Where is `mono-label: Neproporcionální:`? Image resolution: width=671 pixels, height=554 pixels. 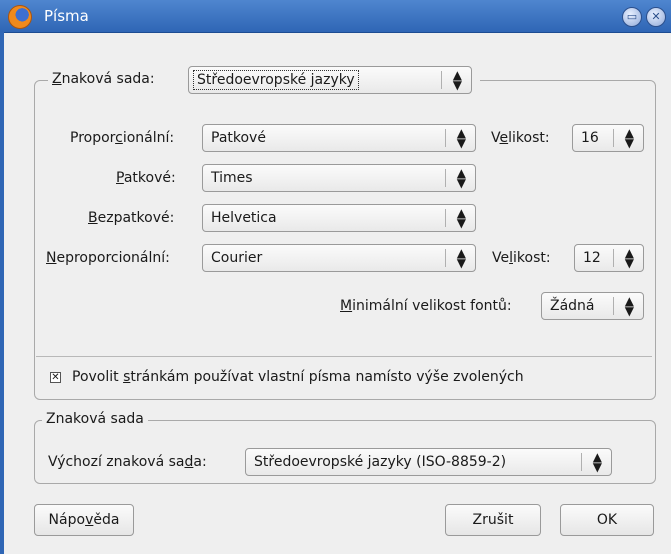
mono-label: Neproporcionální: is located at coordinates (108, 258).